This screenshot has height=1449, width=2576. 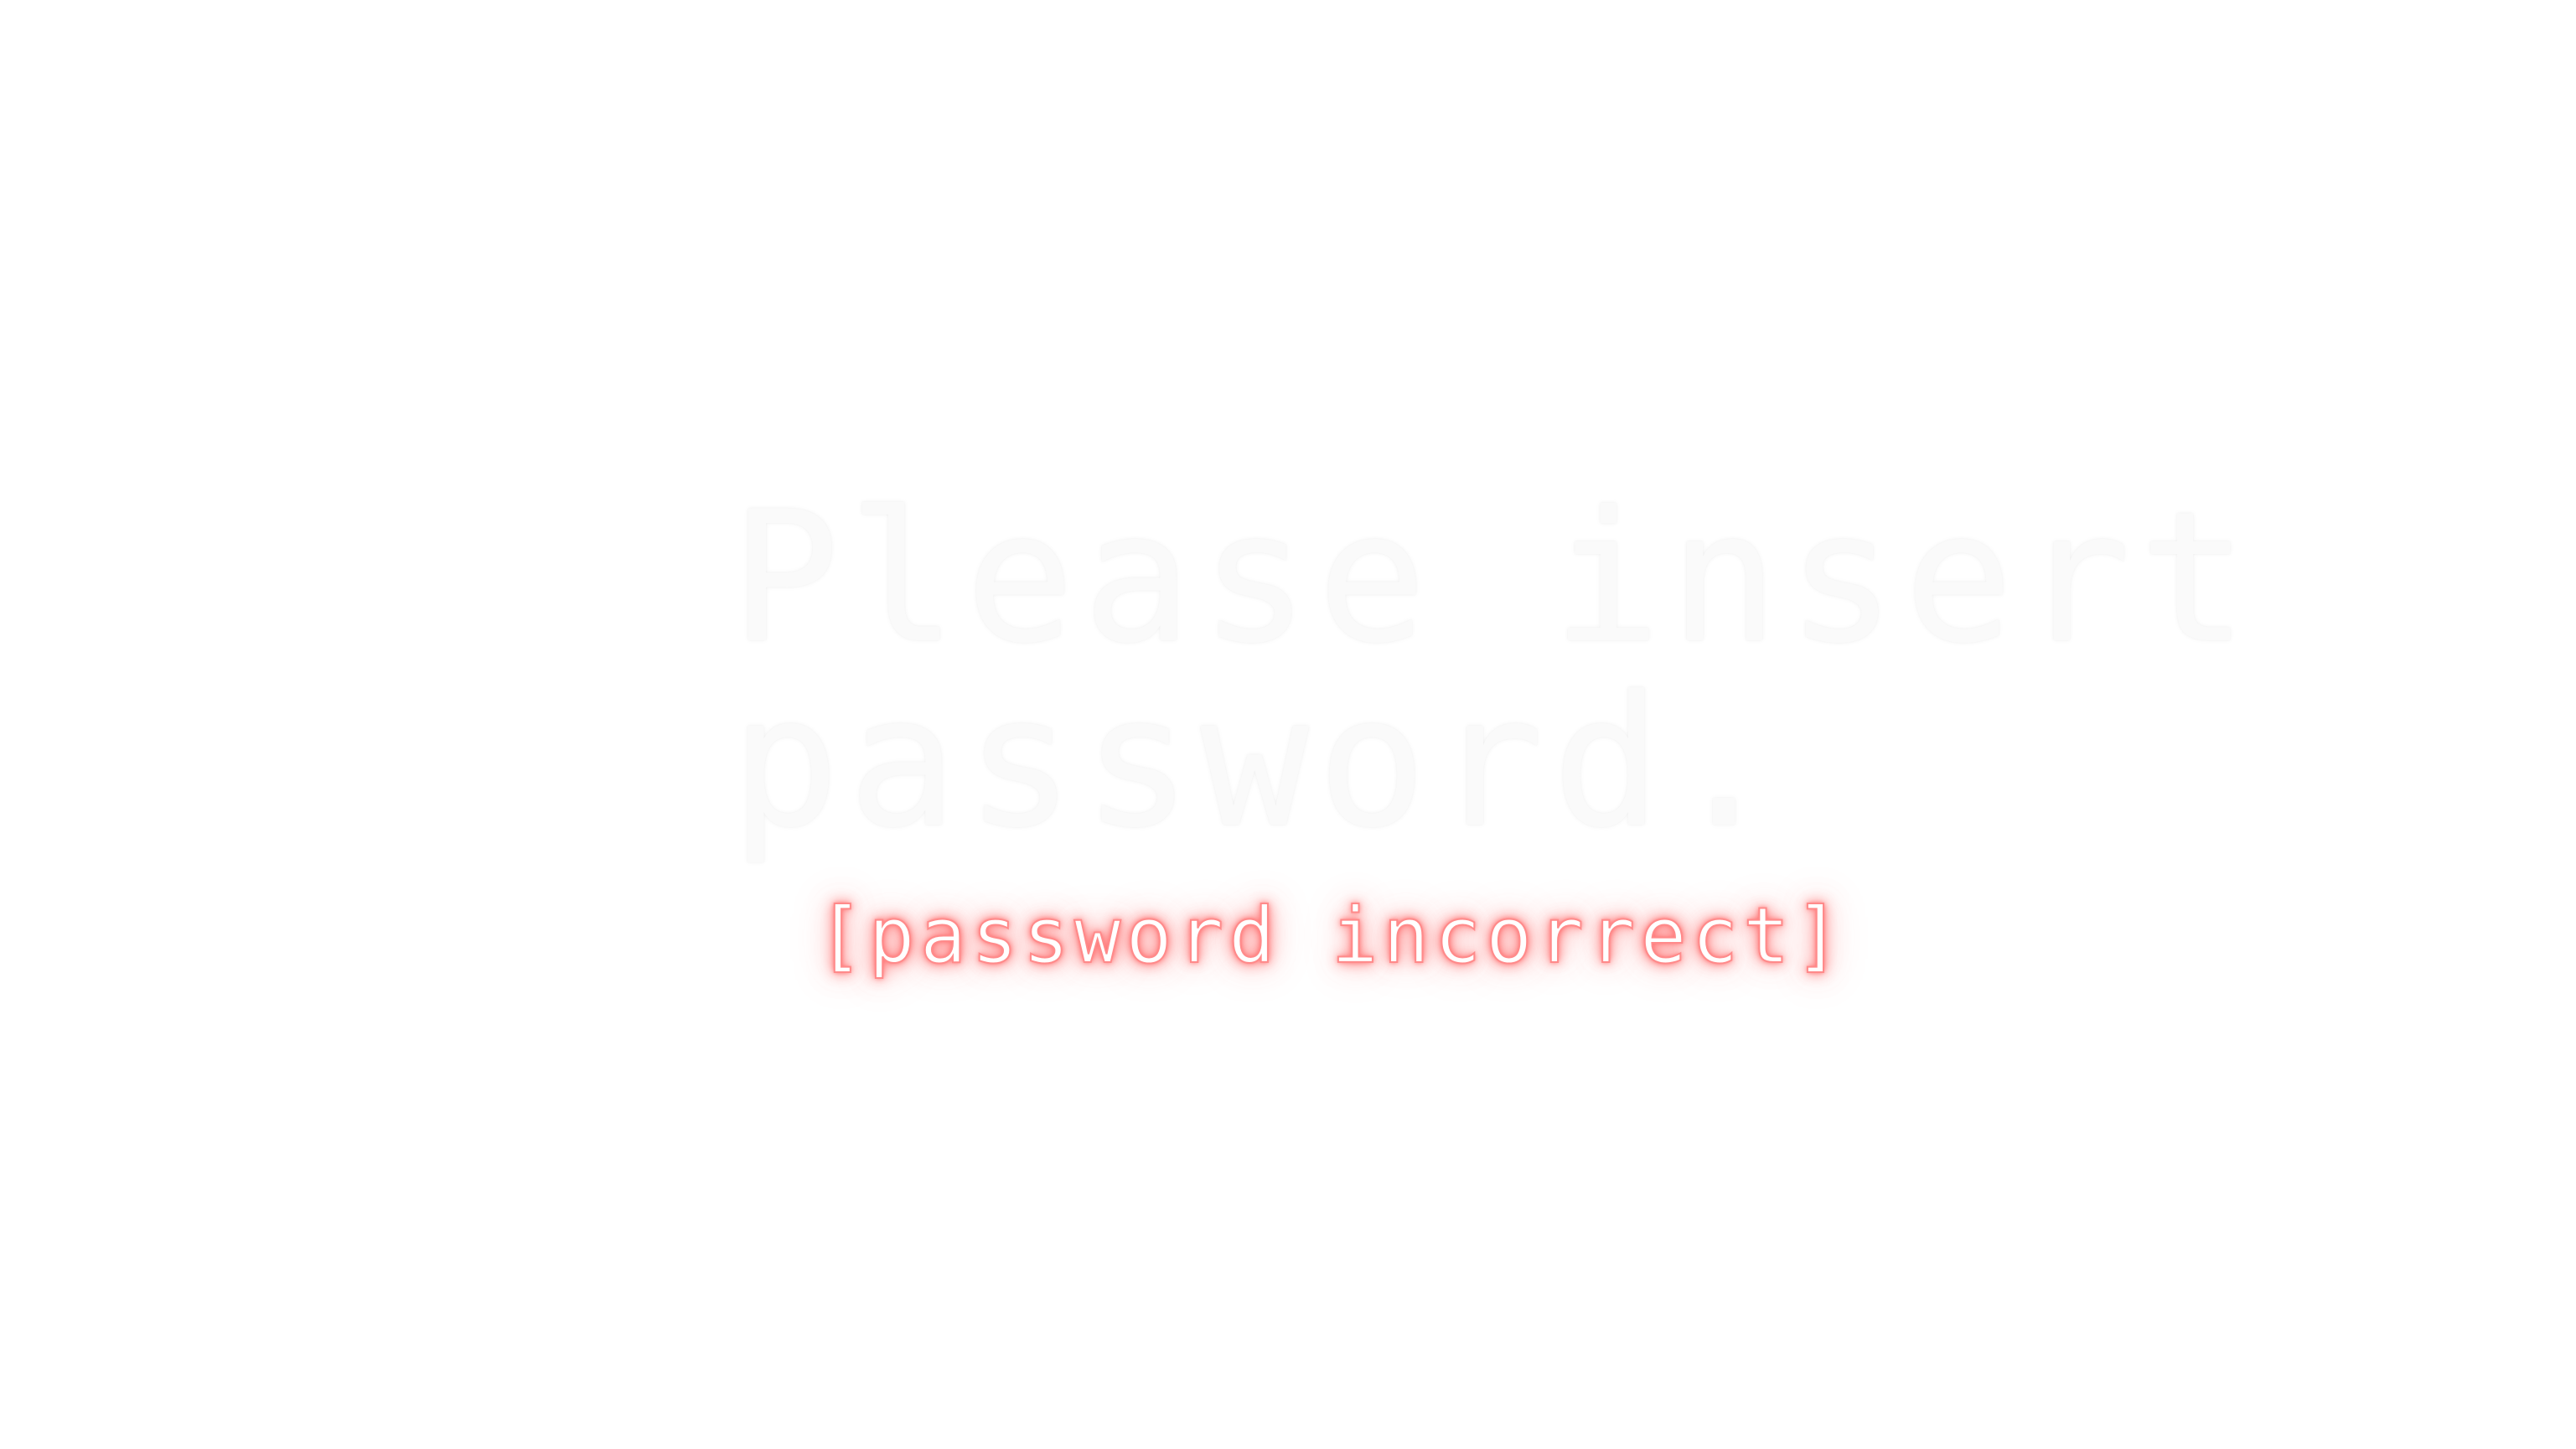 What do you see at coordinates (1331, 935) in the screenshot?
I see `error-message: [password incorrect]` at bounding box center [1331, 935].